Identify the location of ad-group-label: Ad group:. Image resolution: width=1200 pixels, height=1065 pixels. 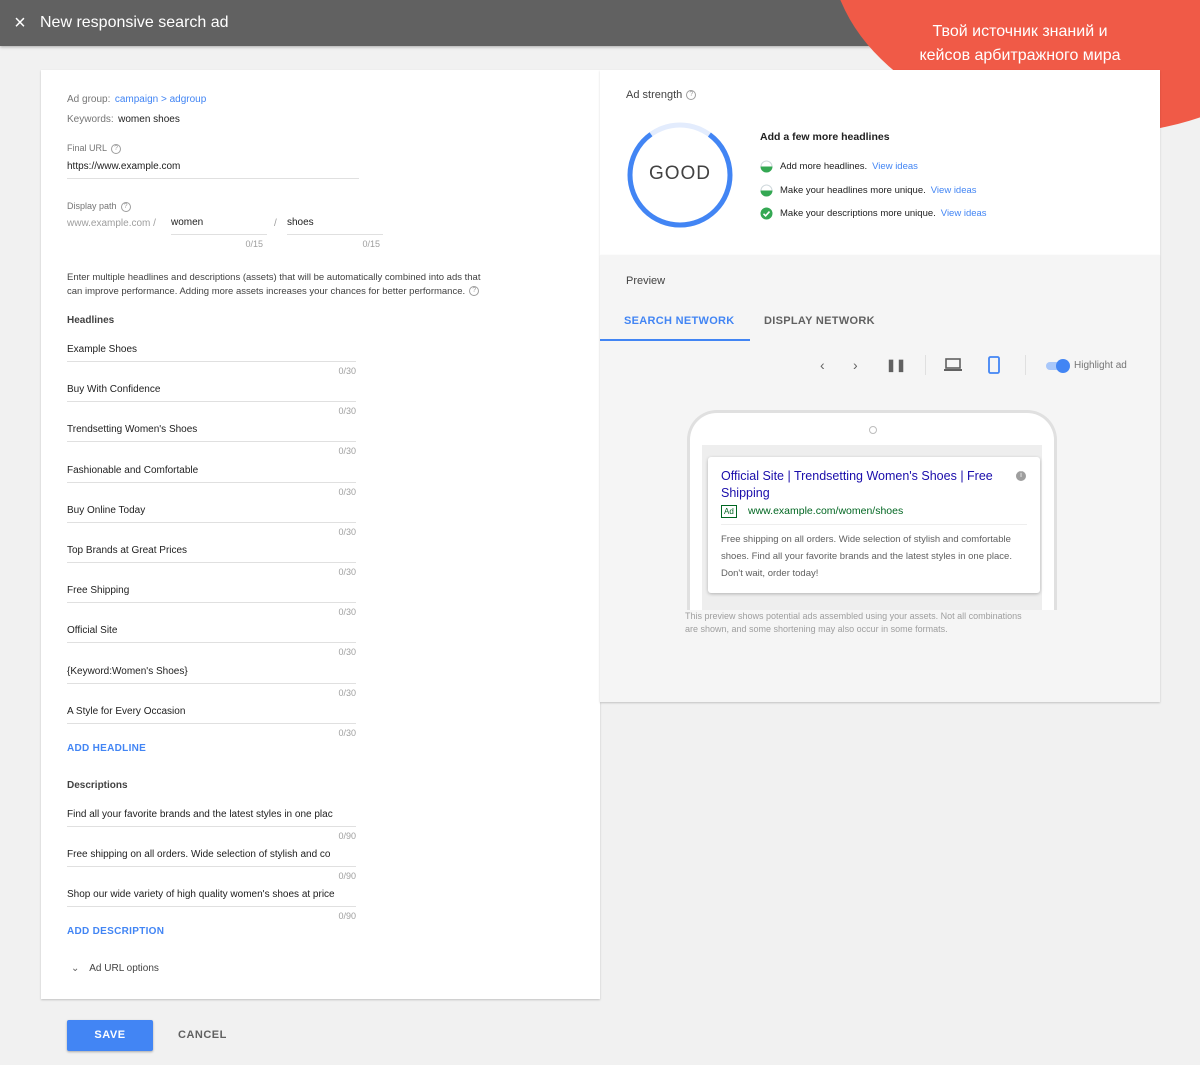
(89, 99).